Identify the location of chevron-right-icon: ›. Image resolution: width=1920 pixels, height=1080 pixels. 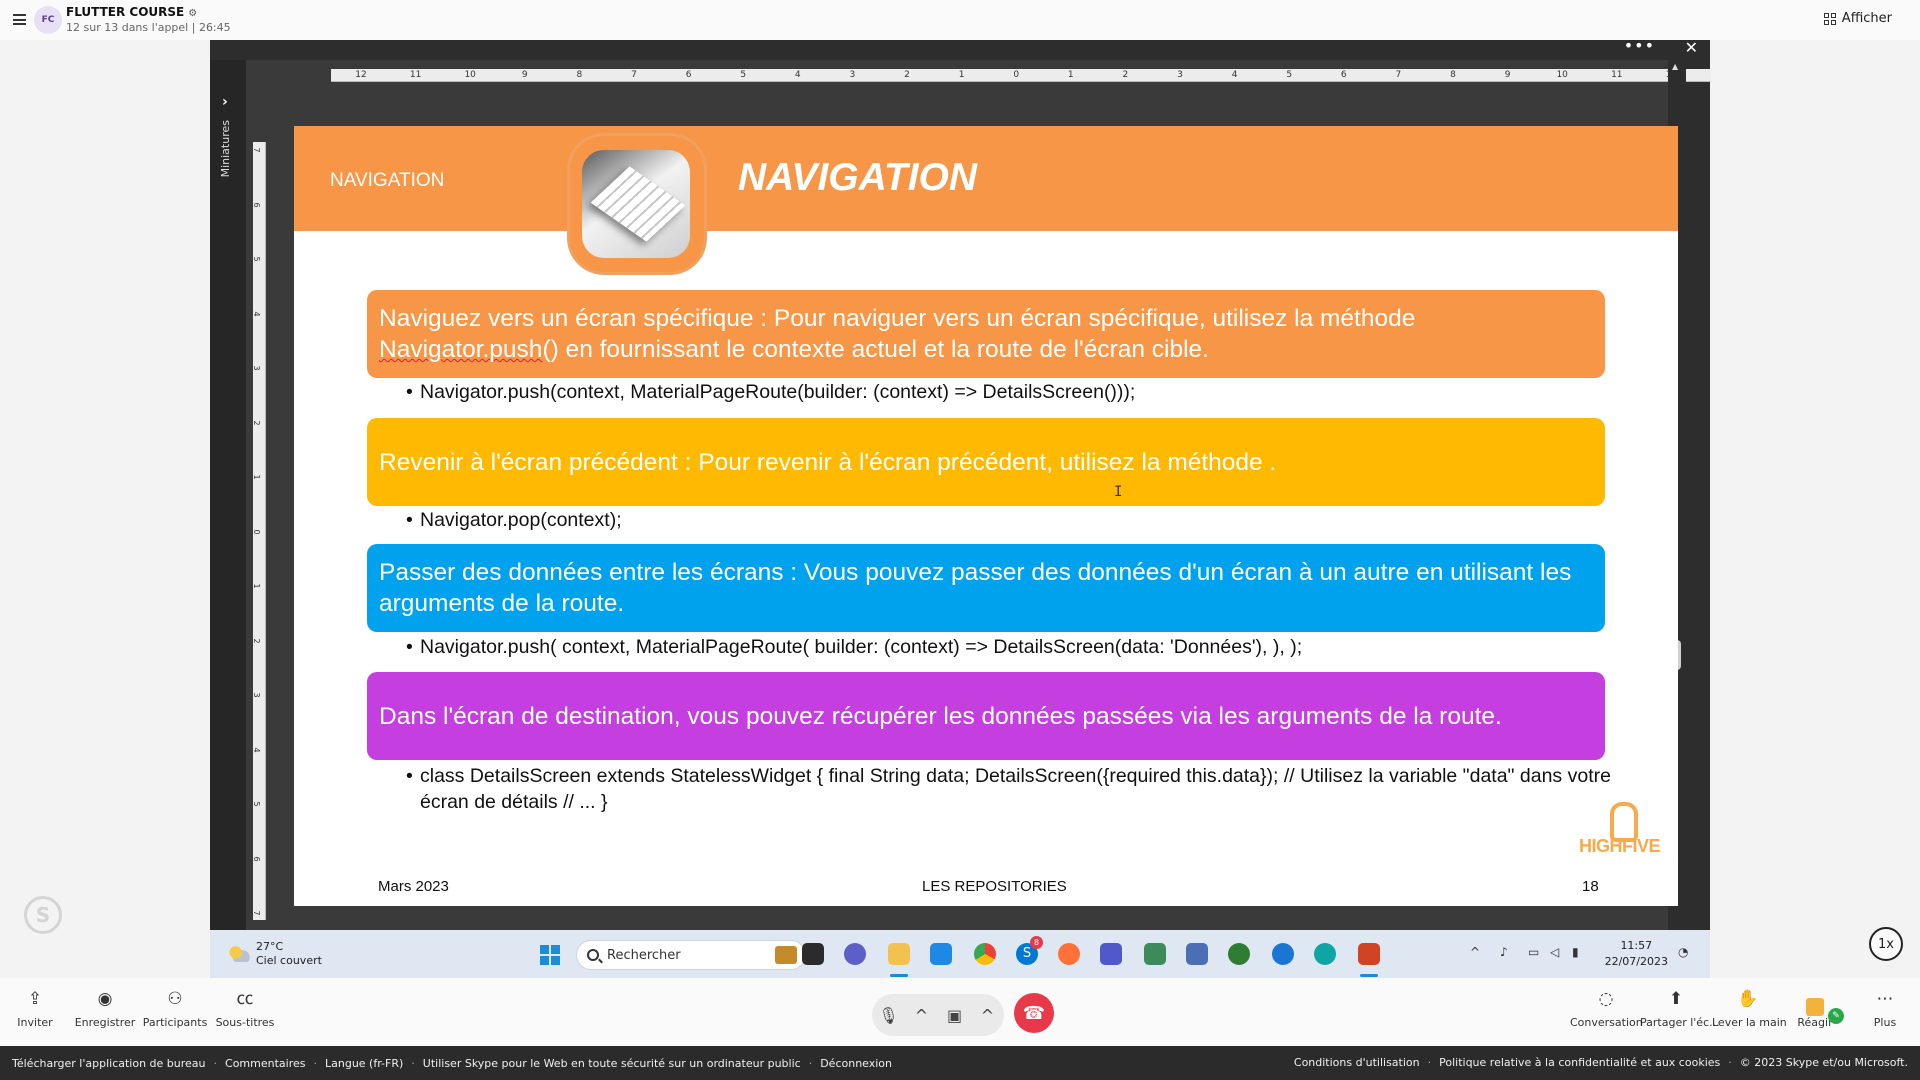
(225, 102).